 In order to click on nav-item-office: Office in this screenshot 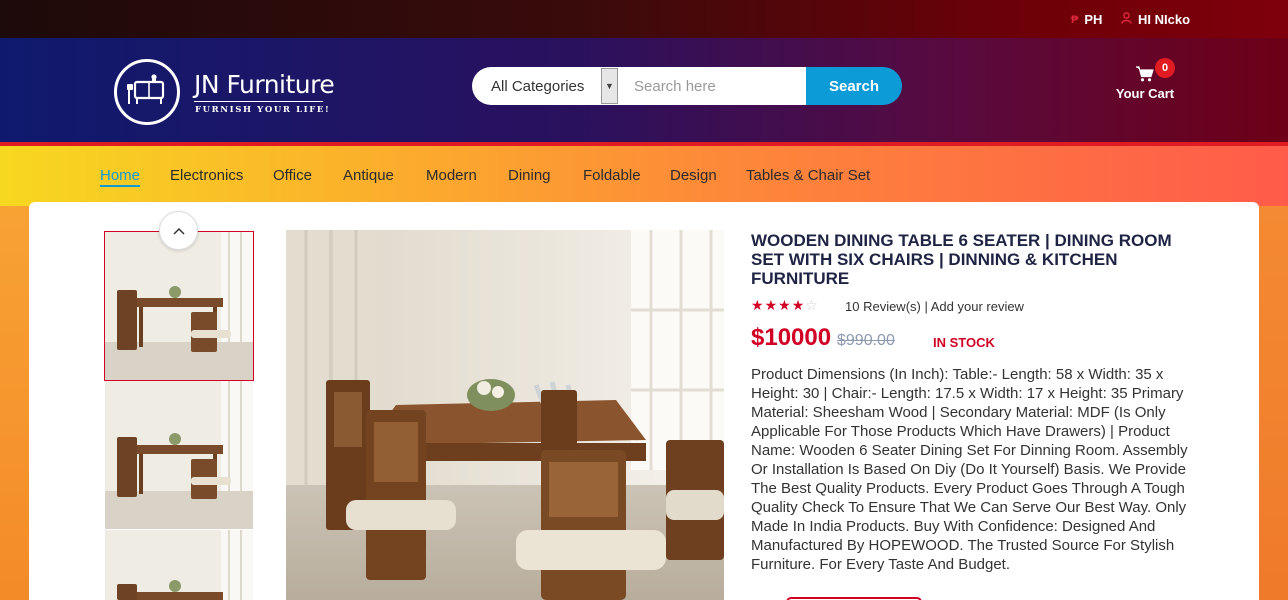, I will do `click(292, 175)`.